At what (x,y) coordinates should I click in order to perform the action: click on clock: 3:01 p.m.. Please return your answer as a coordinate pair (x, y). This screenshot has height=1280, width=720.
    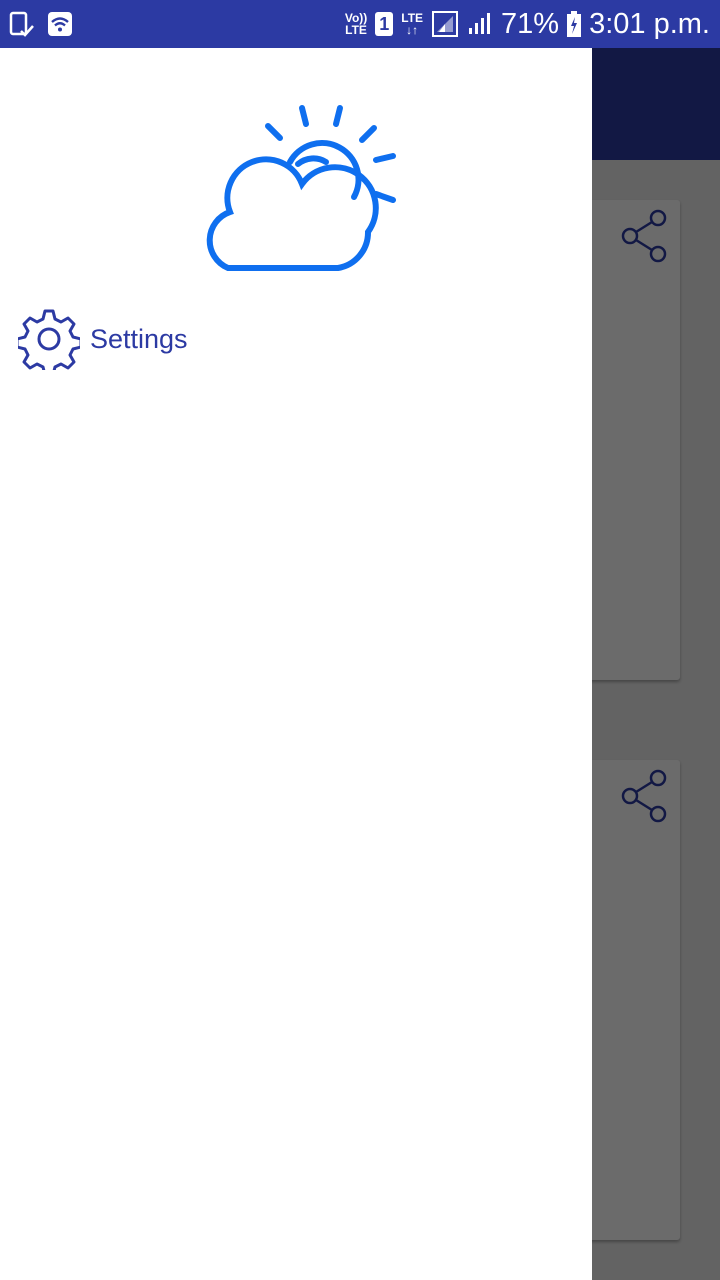
    Looking at the image, I should click on (649, 23).